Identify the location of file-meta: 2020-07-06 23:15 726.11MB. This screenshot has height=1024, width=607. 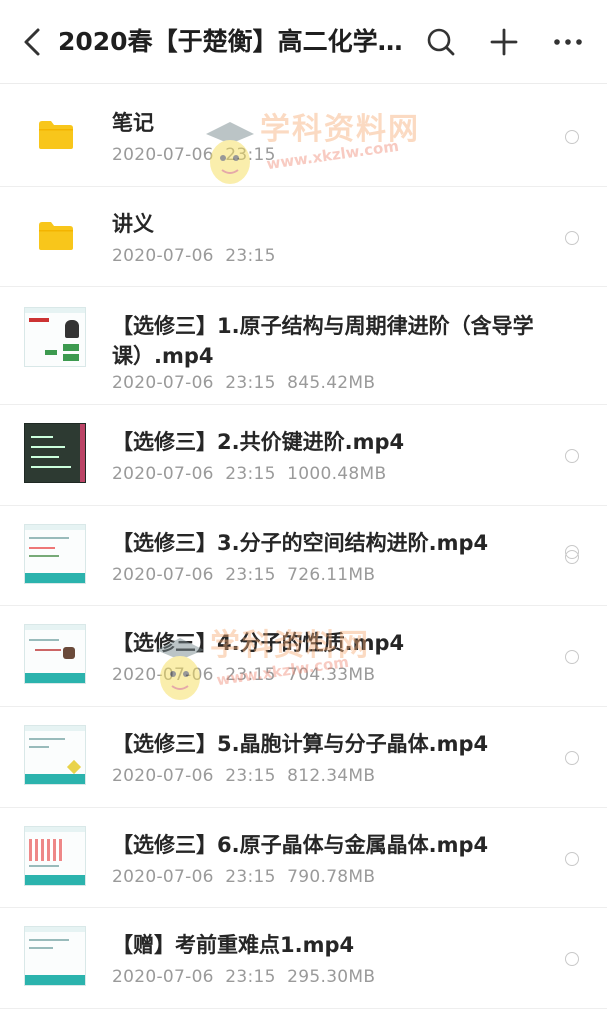
(243, 575).